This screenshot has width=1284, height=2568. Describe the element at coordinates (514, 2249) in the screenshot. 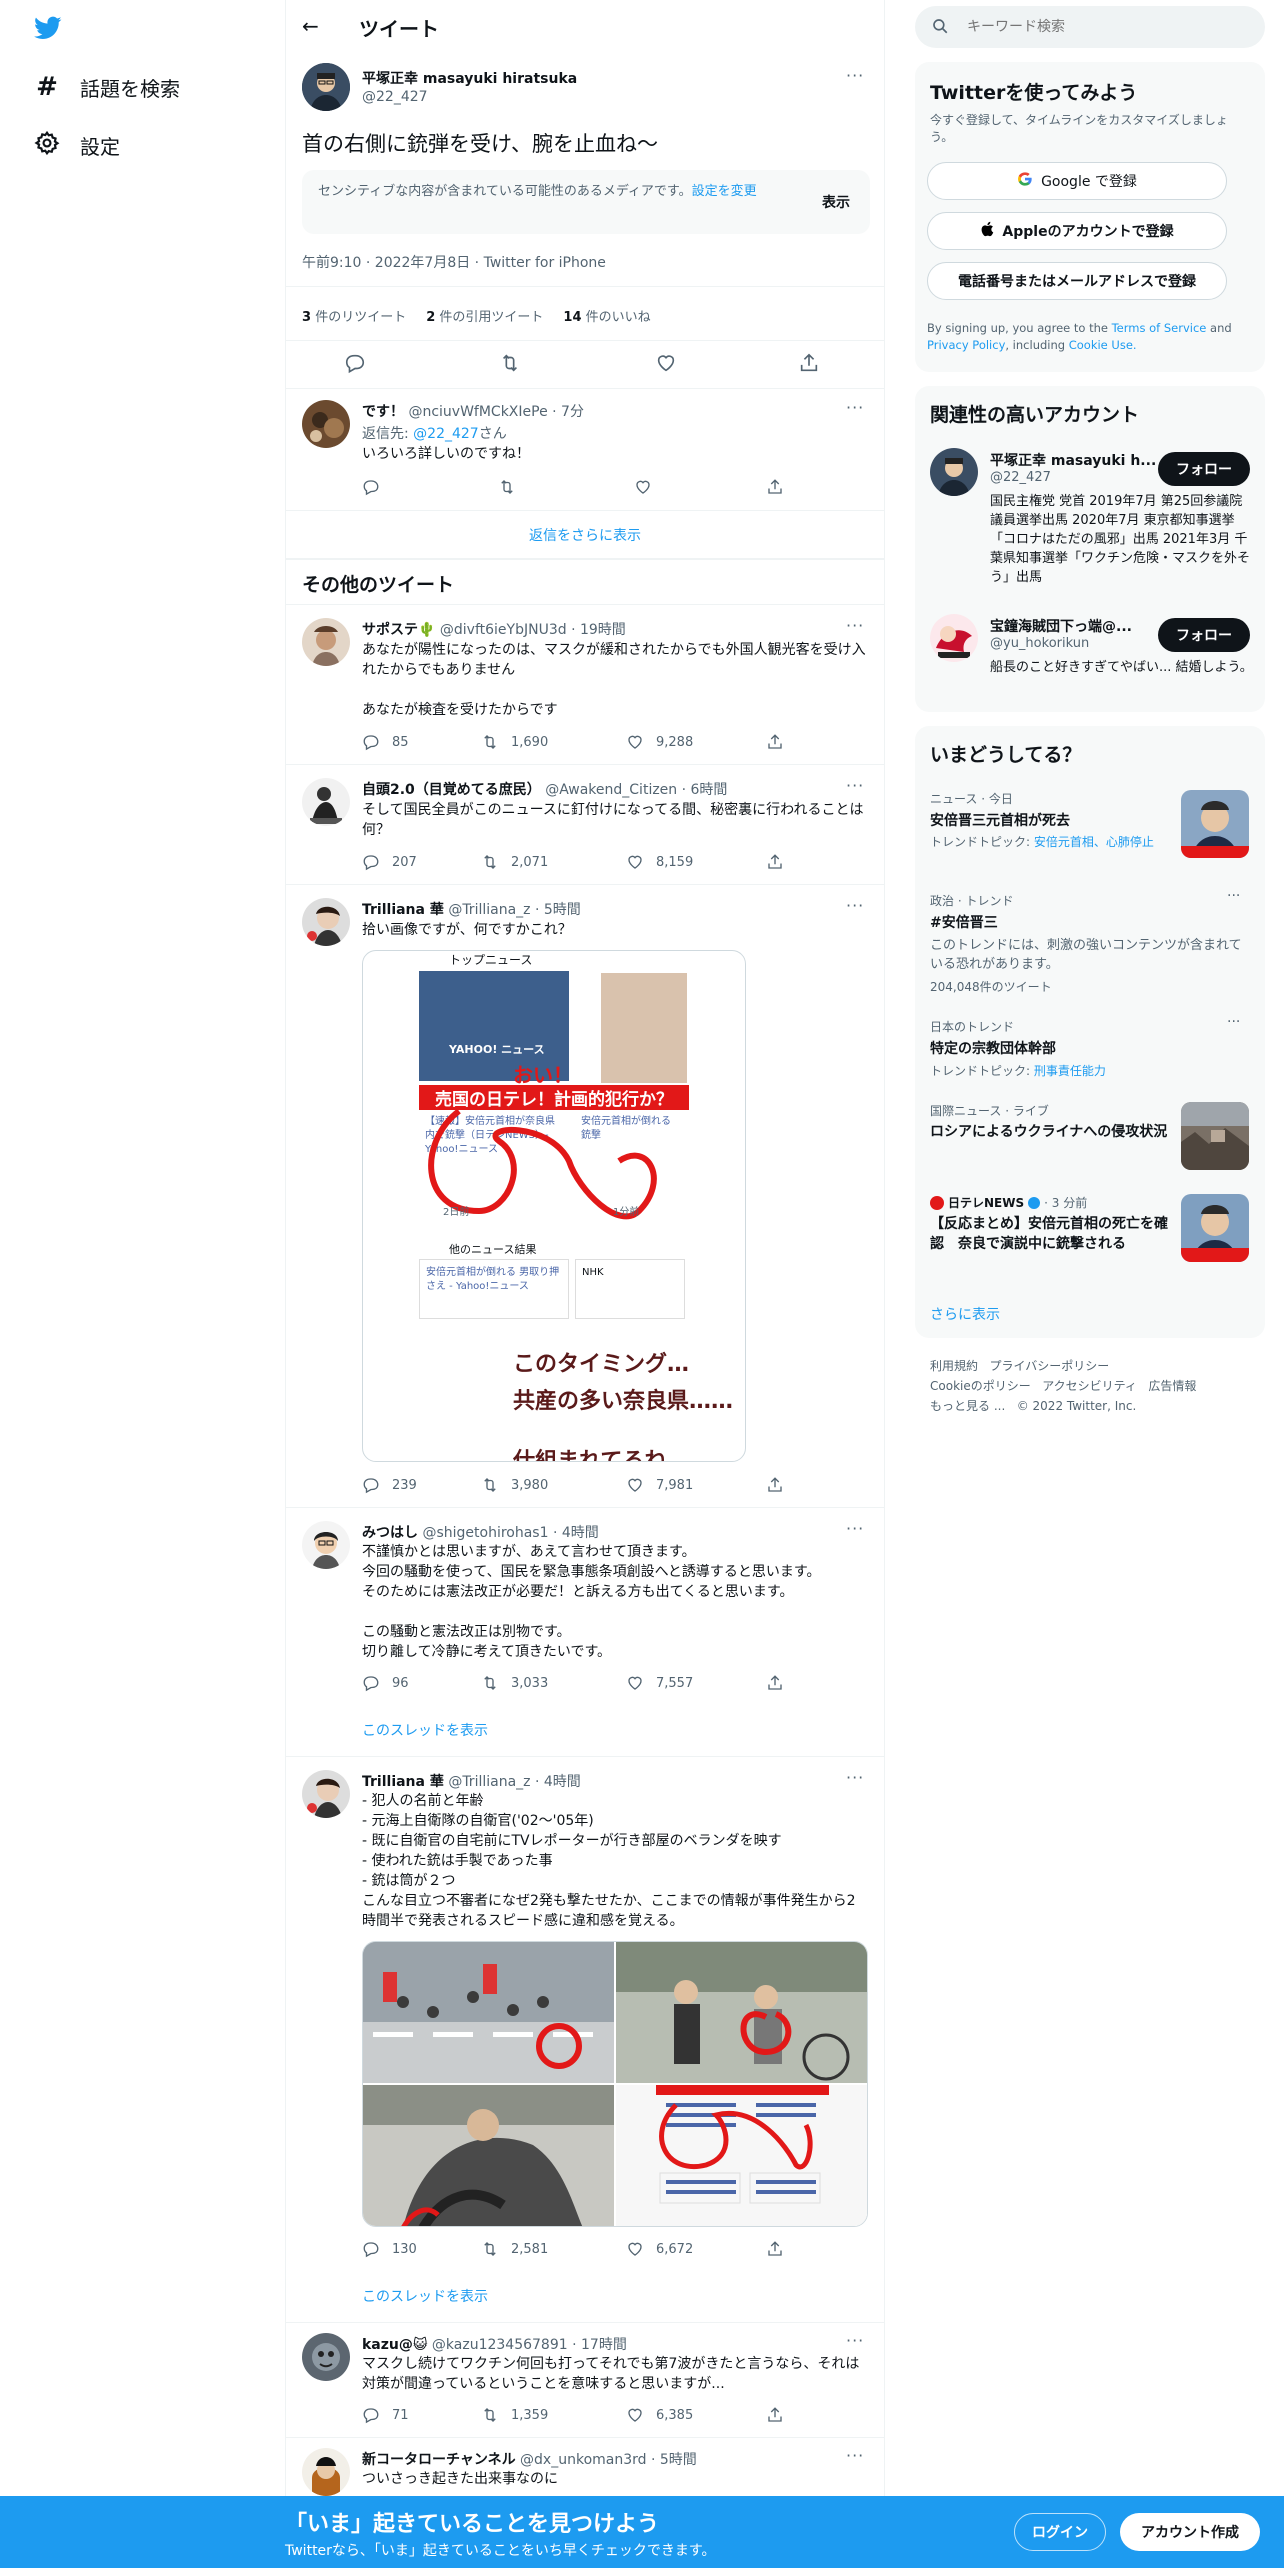

I see `retweet-button: 2,581` at that location.